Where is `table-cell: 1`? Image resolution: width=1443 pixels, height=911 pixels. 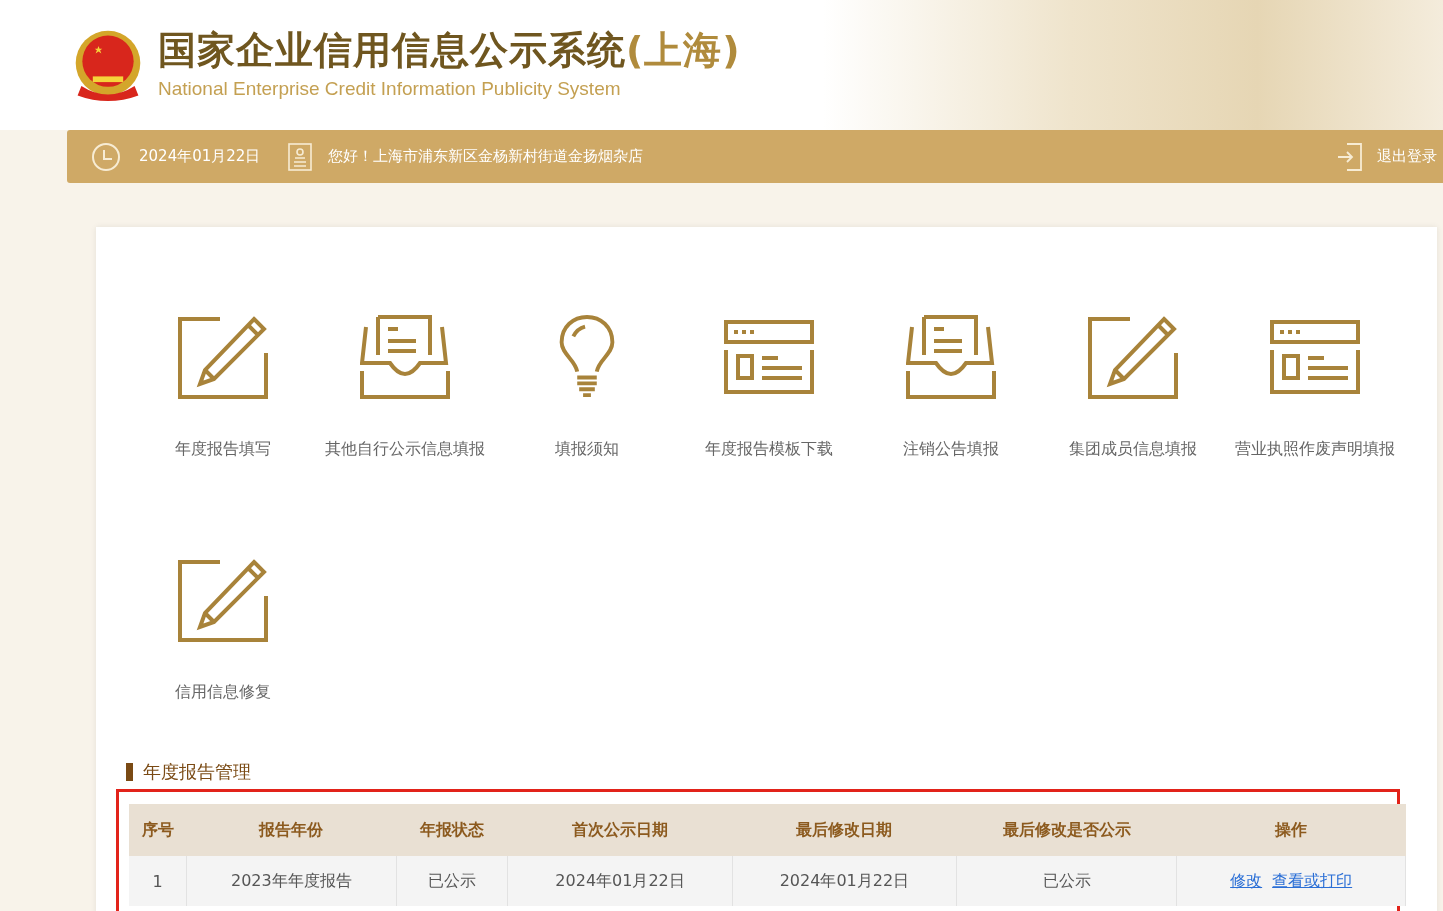 table-cell: 1 is located at coordinates (158, 881).